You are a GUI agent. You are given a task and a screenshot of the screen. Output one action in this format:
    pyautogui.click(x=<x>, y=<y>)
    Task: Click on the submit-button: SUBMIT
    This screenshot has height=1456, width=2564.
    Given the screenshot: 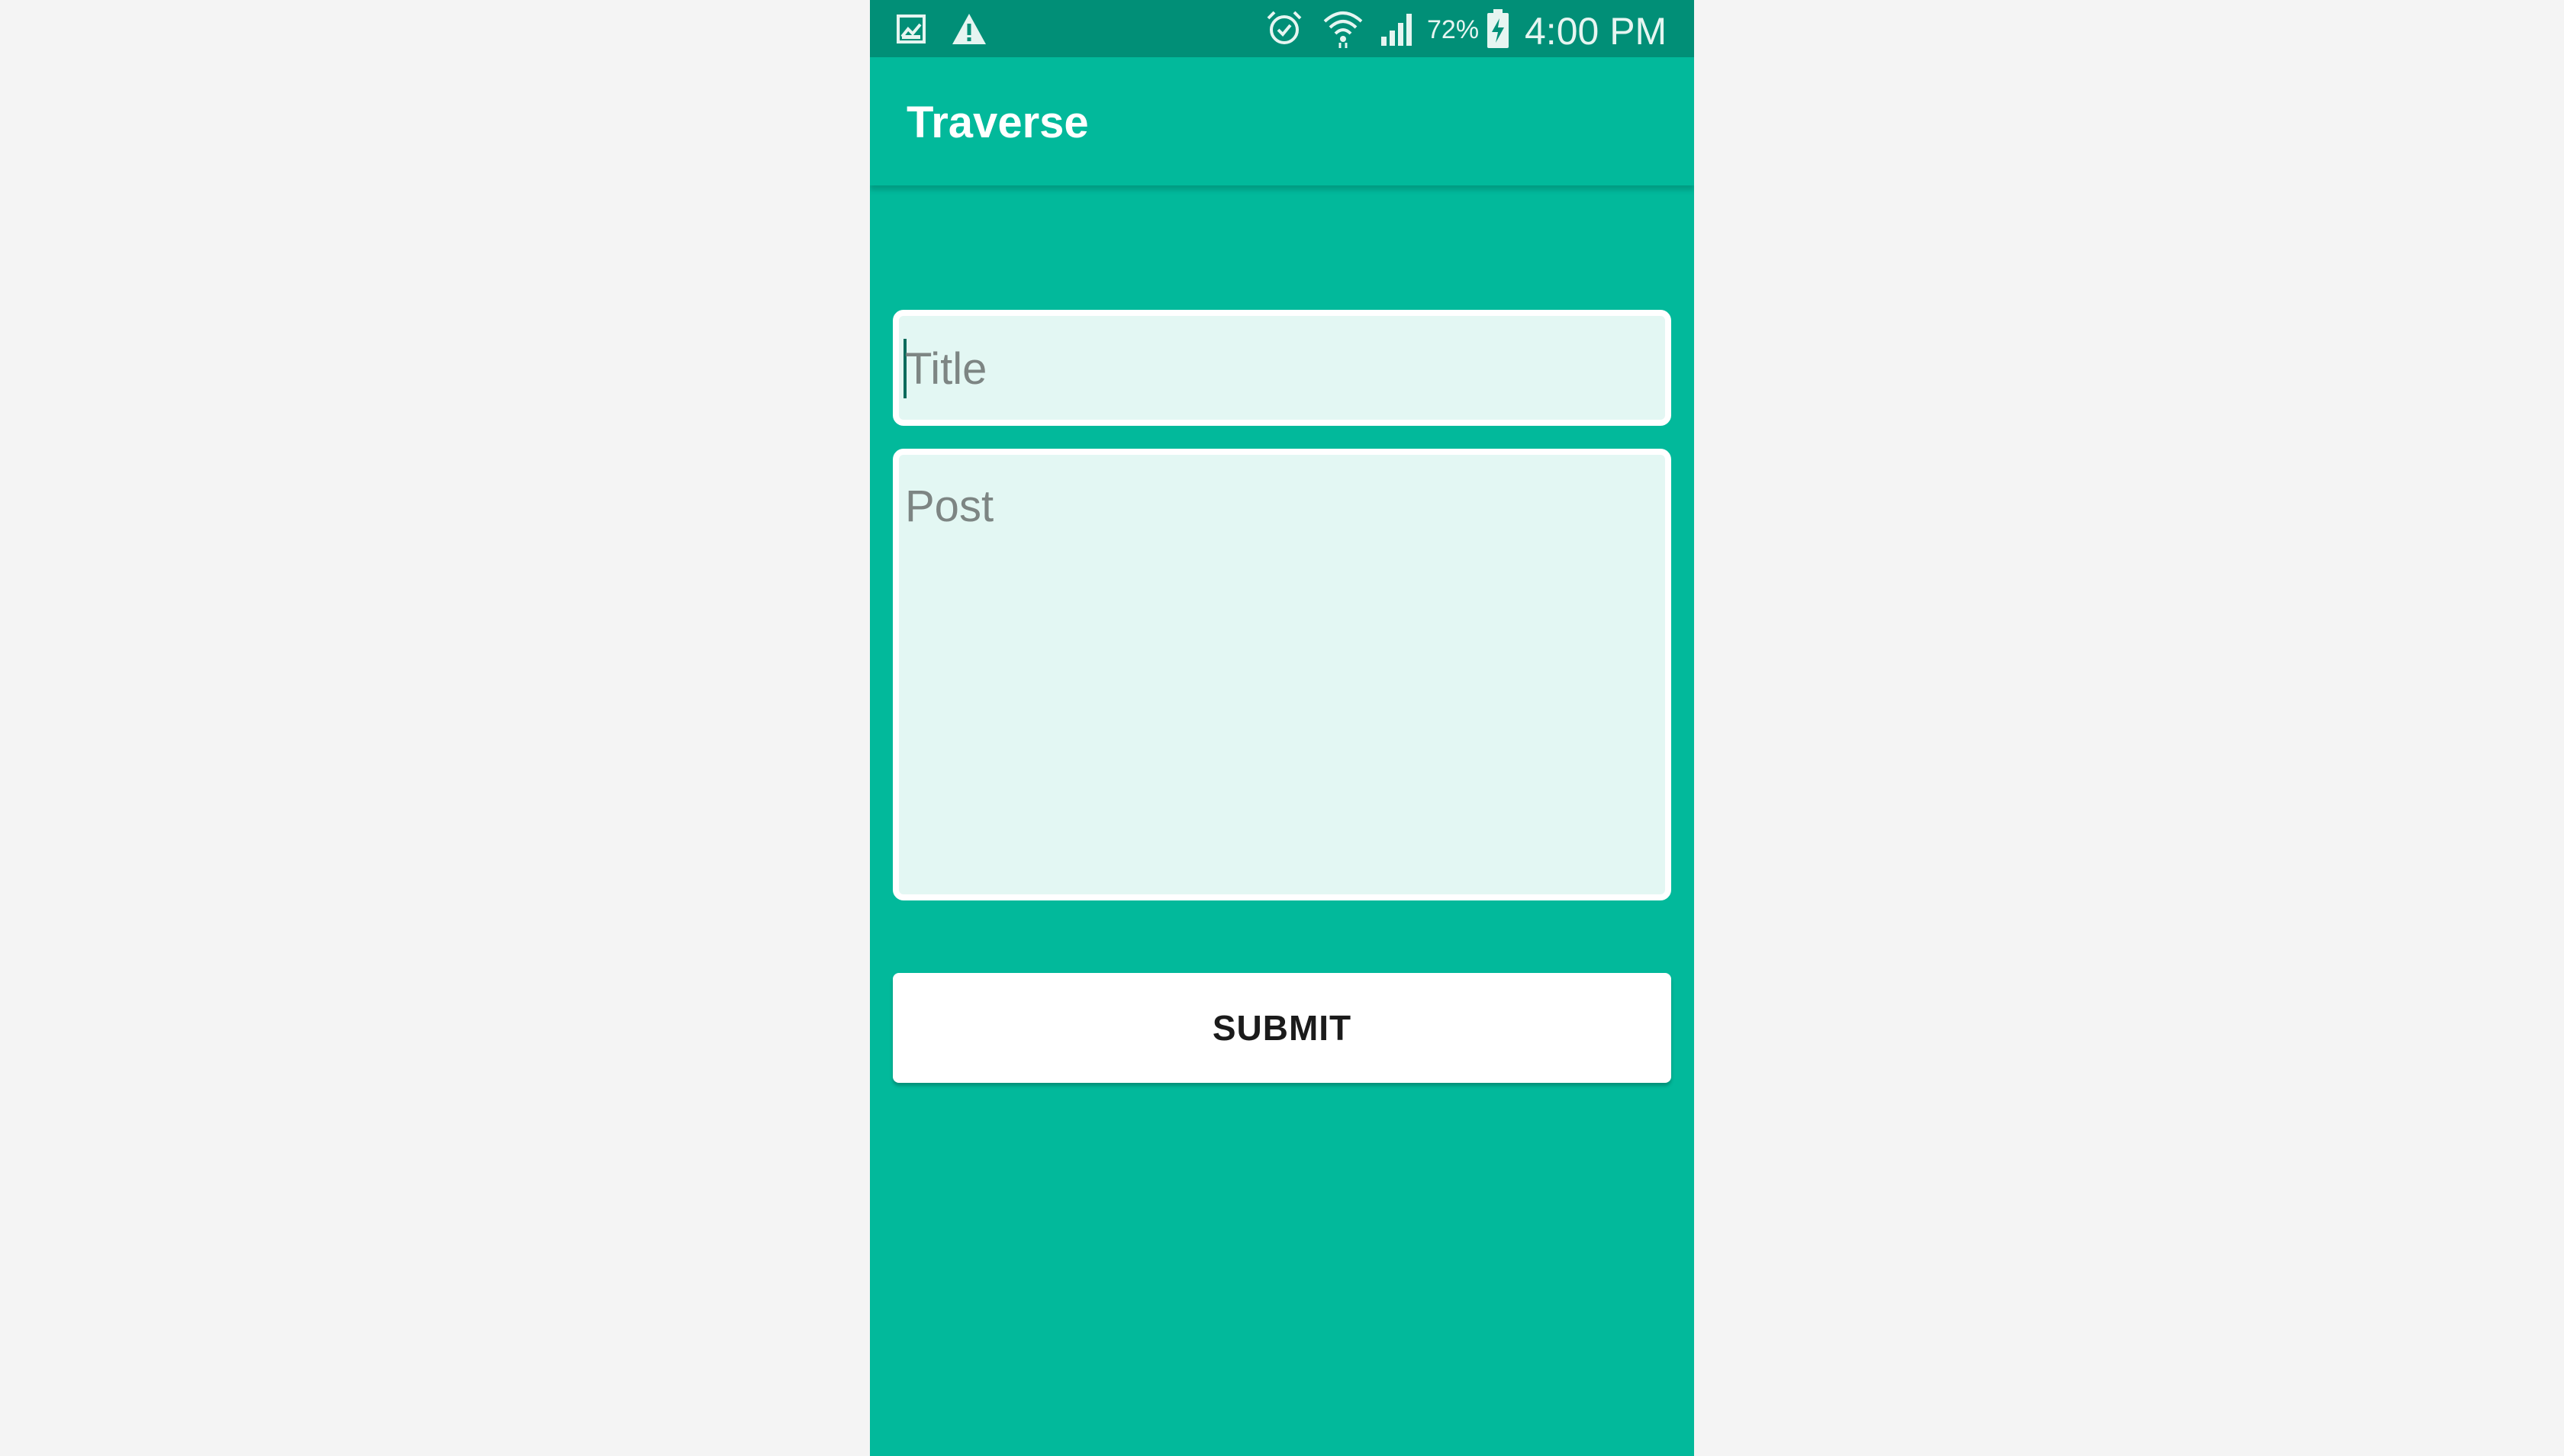 What is the action you would take?
    pyautogui.click(x=1282, y=1028)
    